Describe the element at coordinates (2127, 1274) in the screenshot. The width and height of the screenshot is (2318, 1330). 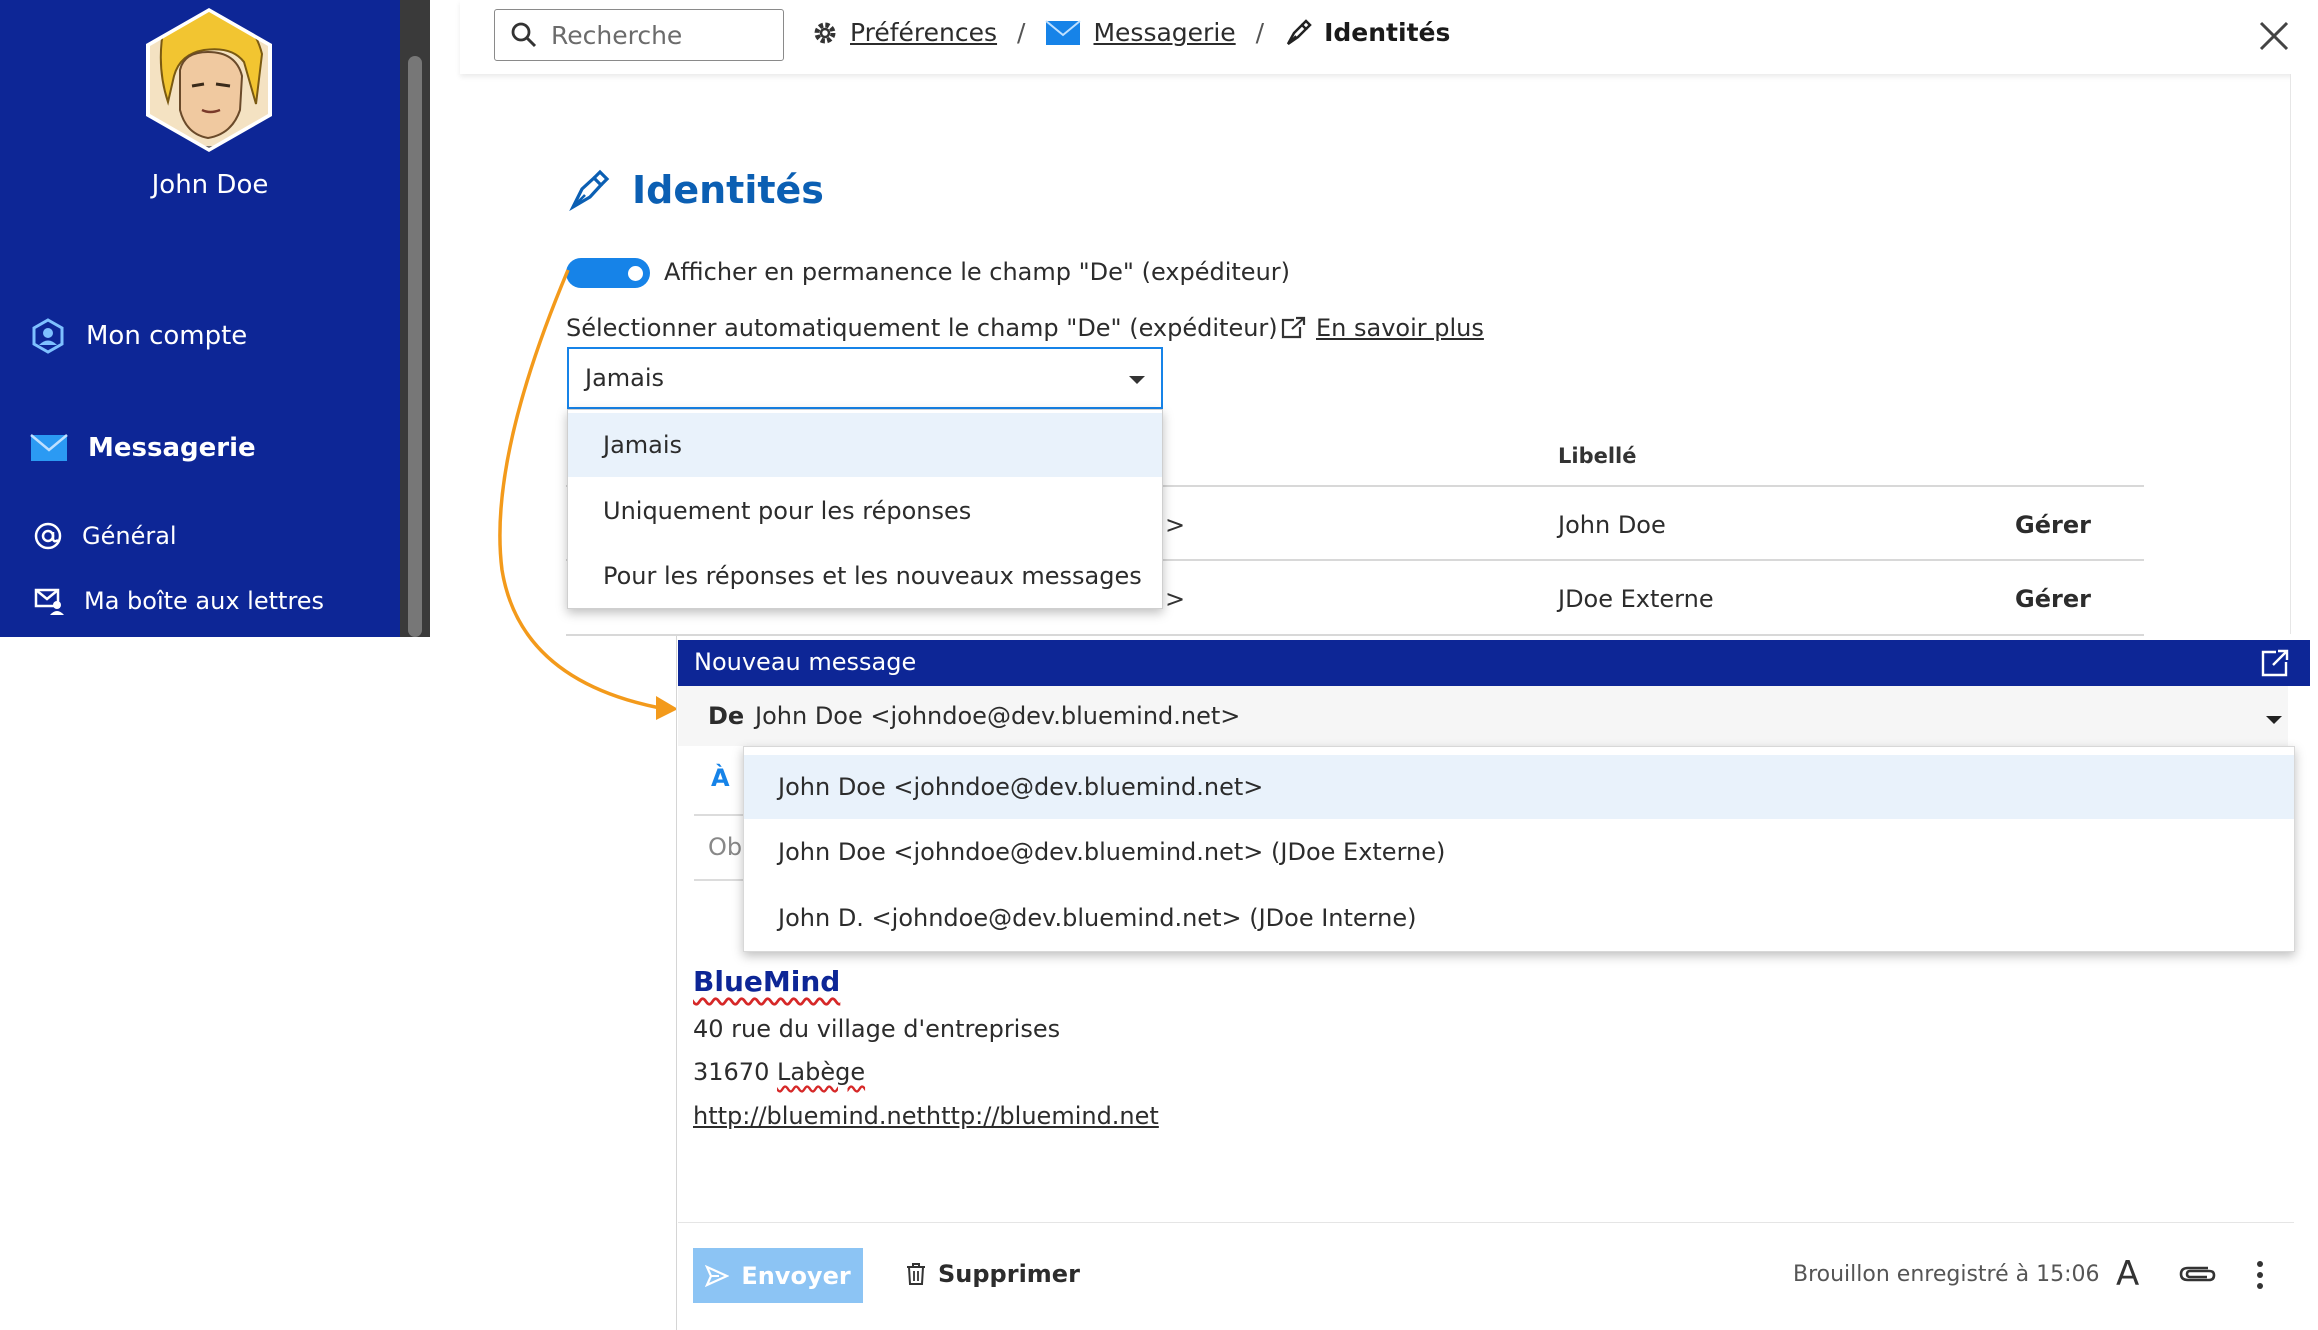
I see `text-format-icon: A` at that location.